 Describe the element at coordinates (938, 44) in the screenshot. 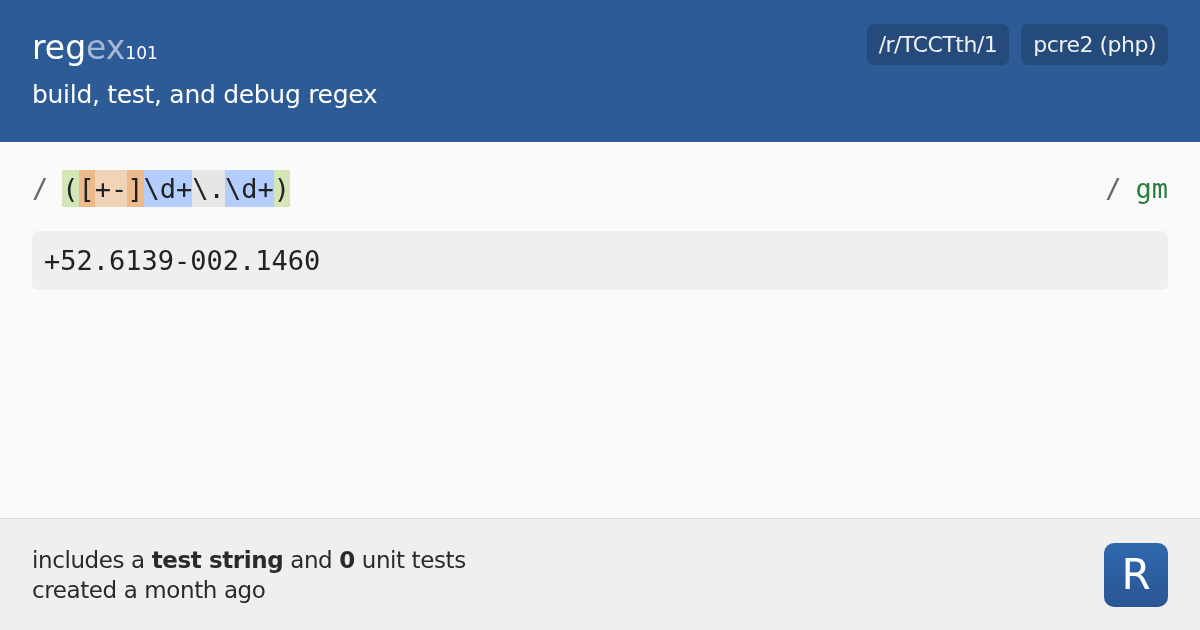

I see `header-badge: /r/TCCTth/1` at that location.